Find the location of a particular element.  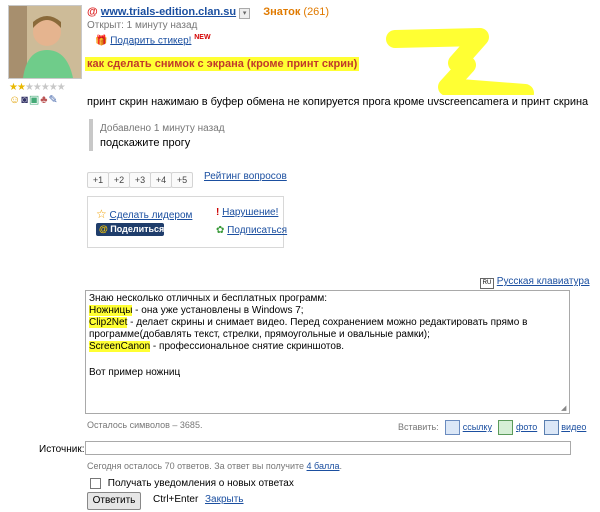

source-input is located at coordinates (328, 448).